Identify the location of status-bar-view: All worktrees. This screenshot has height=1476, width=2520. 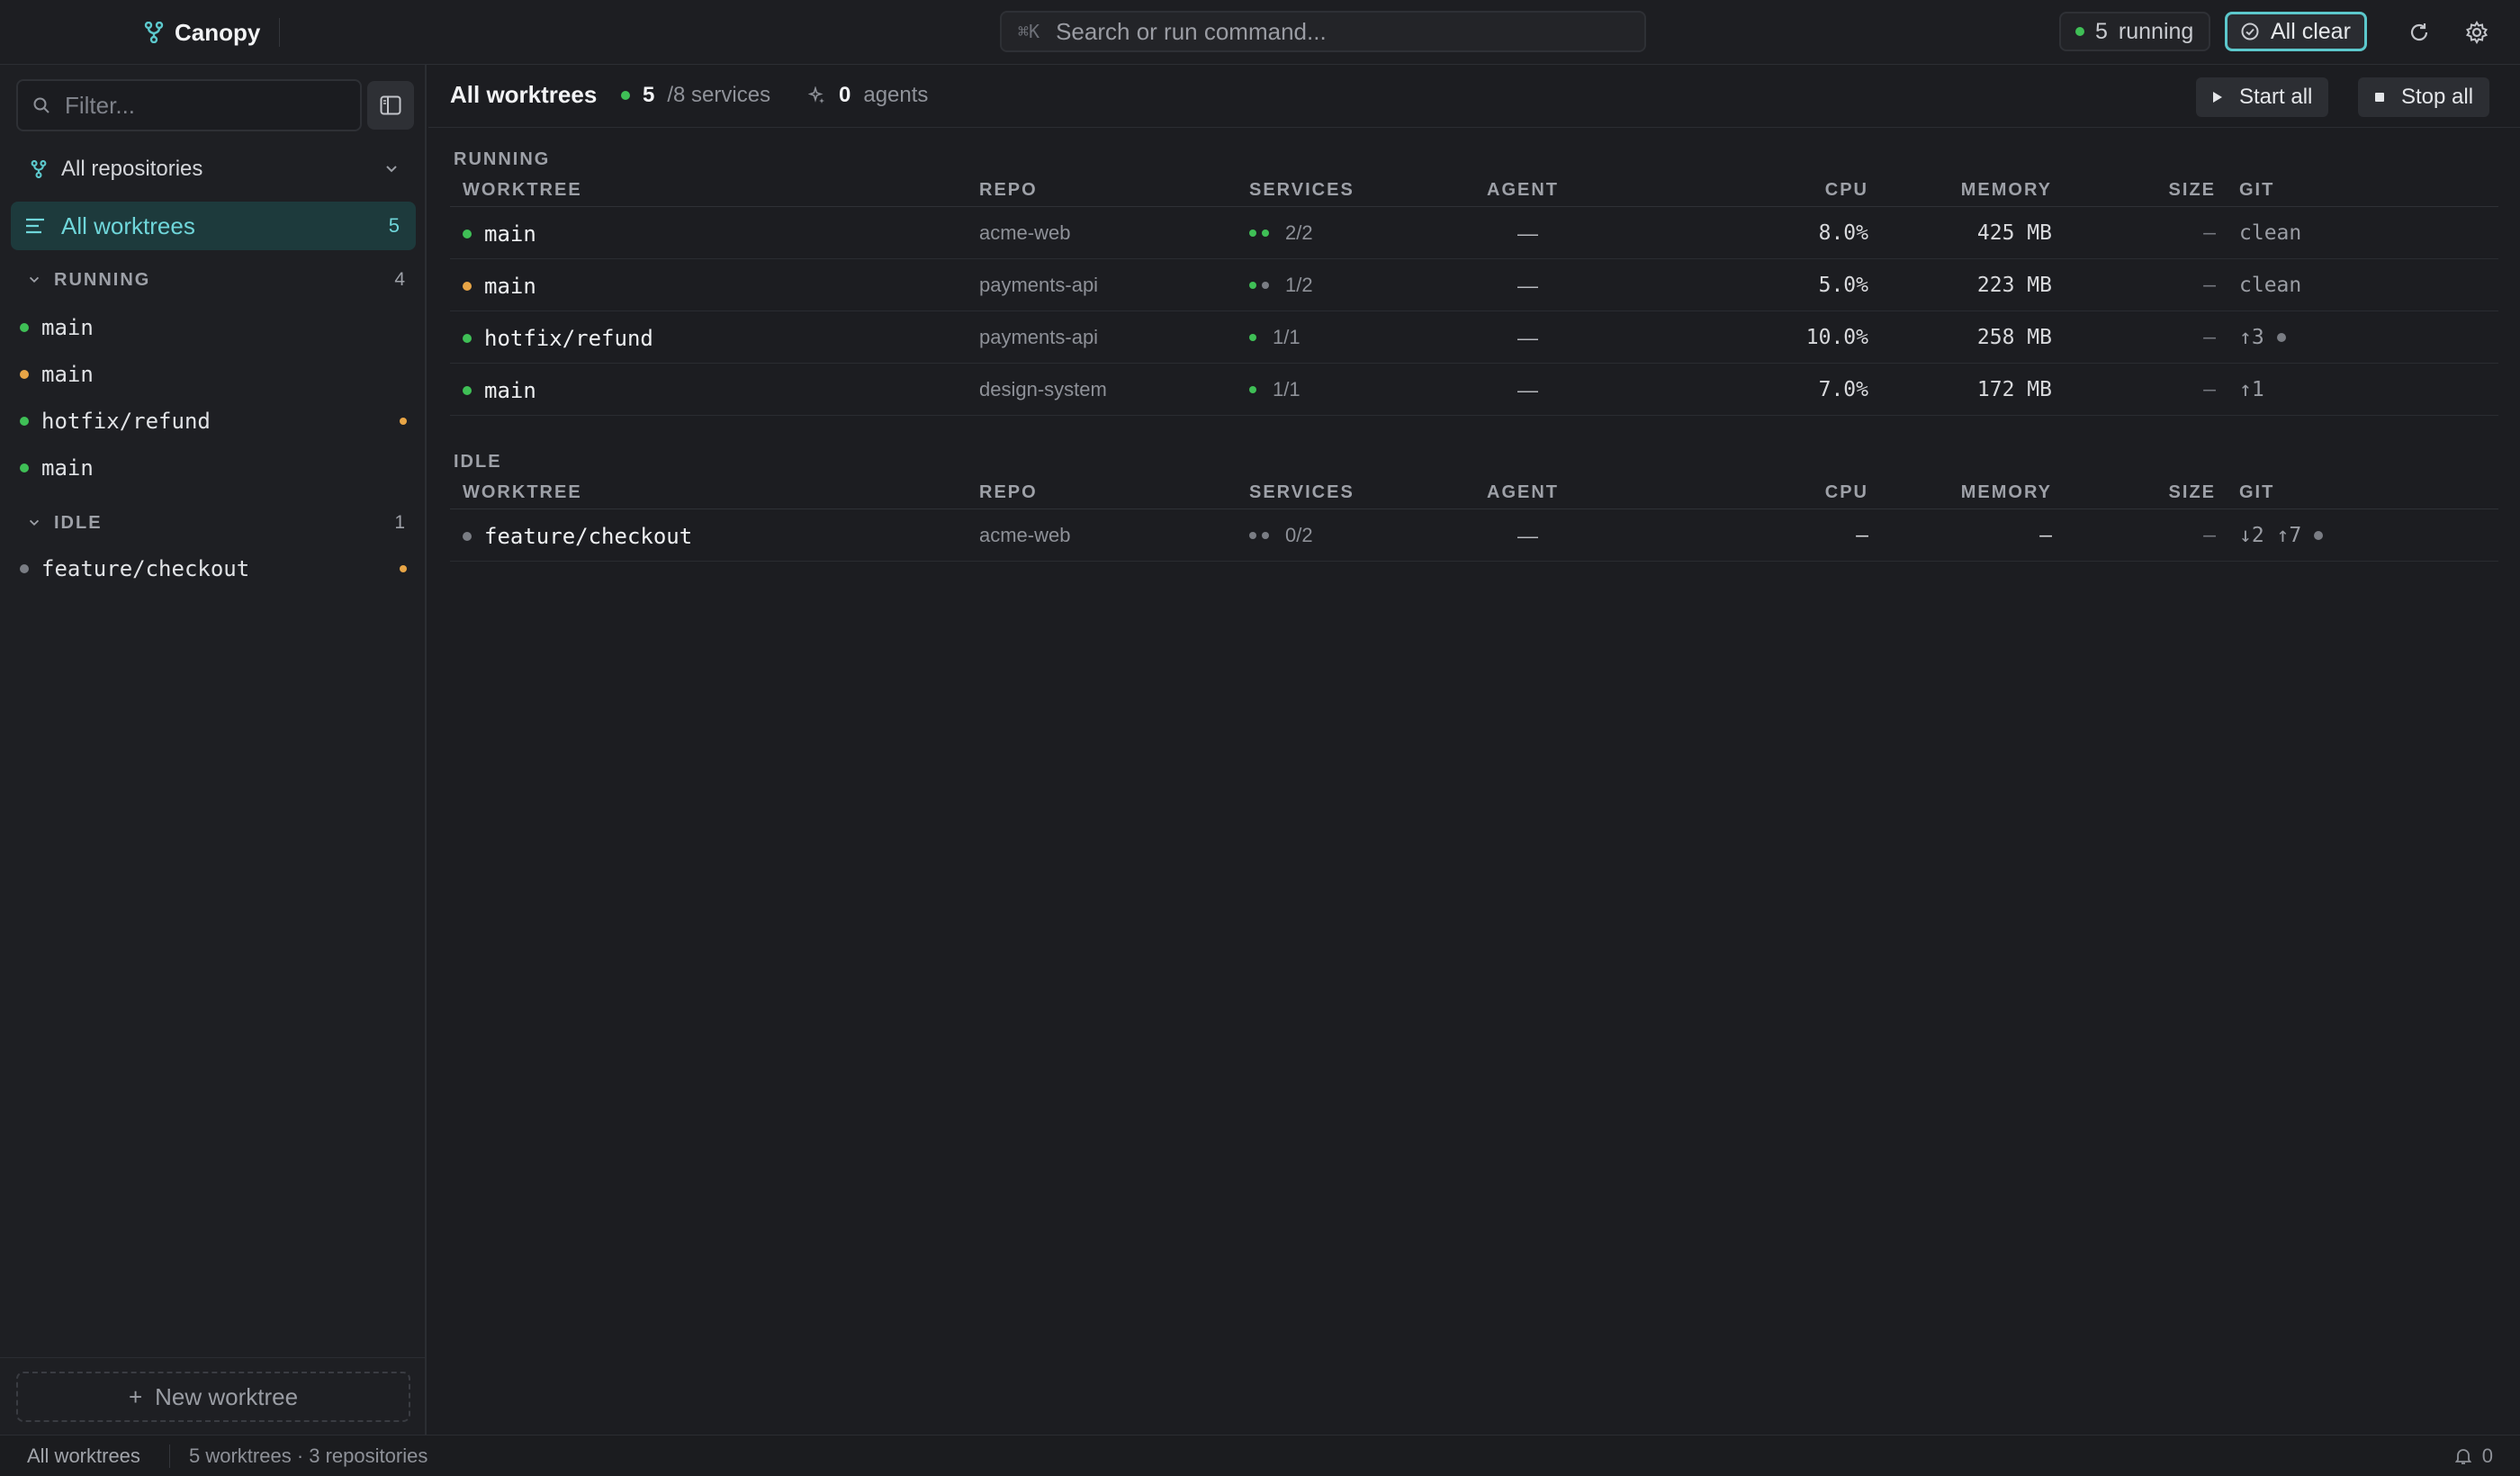
(84, 1456).